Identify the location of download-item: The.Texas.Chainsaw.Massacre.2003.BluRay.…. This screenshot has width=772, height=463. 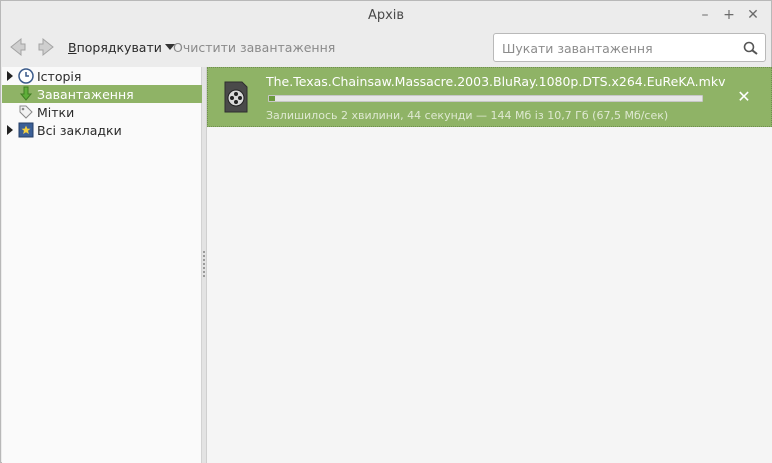
(489, 97).